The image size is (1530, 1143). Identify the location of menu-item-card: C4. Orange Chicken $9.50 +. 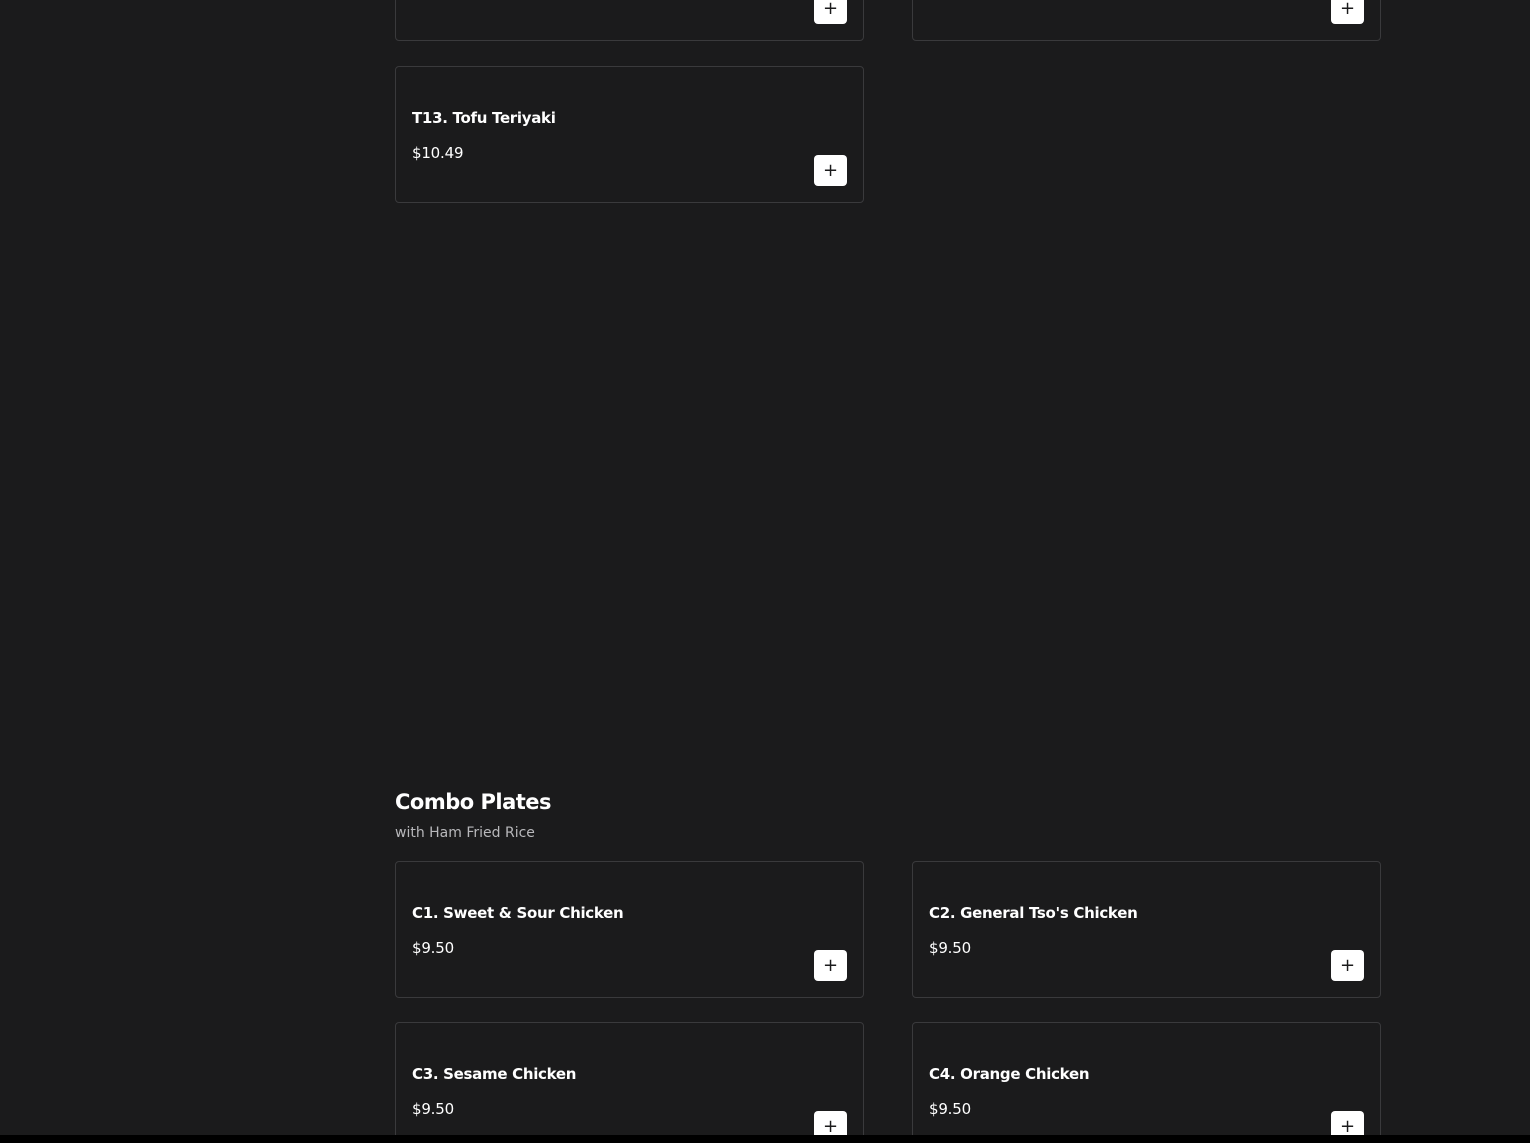
(1146, 1082).